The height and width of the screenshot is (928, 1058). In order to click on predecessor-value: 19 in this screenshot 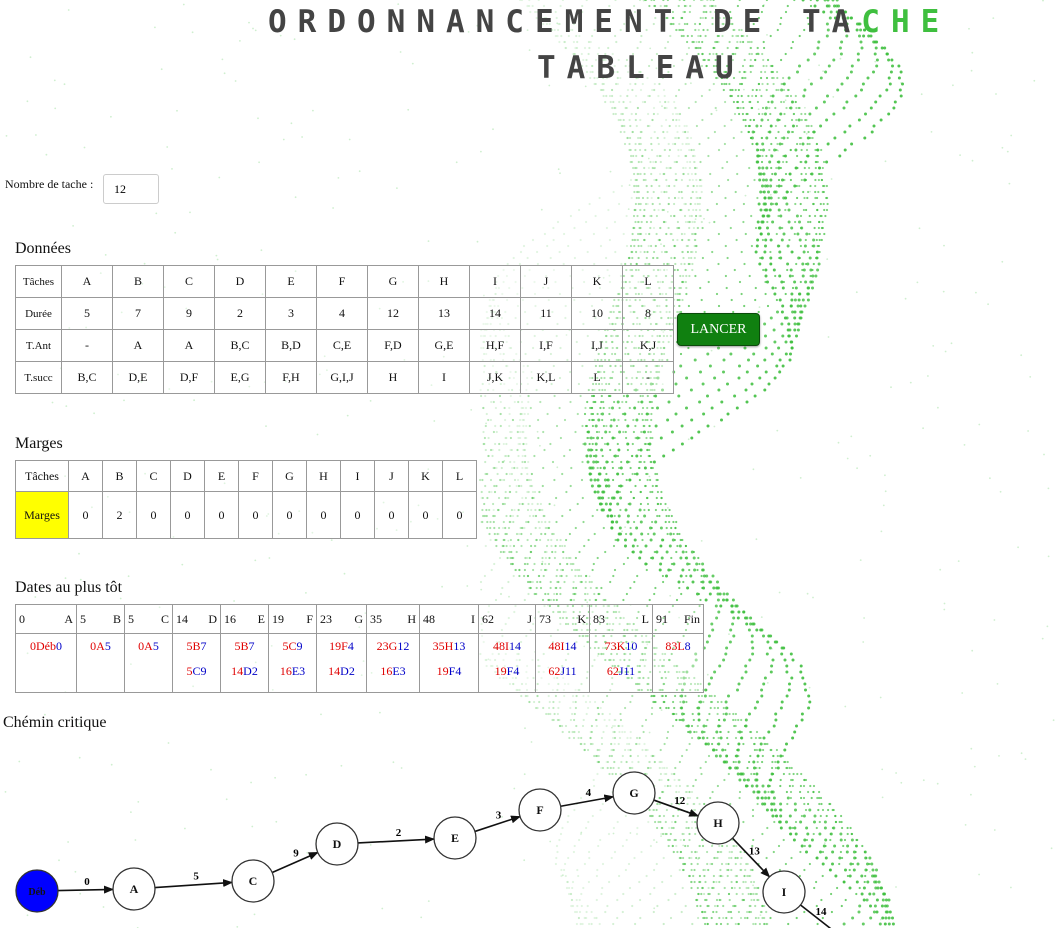, I will do `click(335, 646)`.